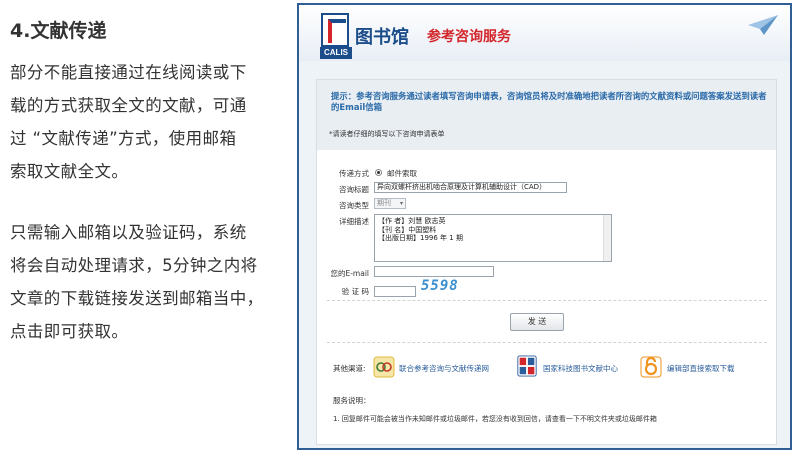 The image size is (796, 453). I want to click on paragraph-line: 过 “文献传递”方式，使用邮箱, so click(123, 138).